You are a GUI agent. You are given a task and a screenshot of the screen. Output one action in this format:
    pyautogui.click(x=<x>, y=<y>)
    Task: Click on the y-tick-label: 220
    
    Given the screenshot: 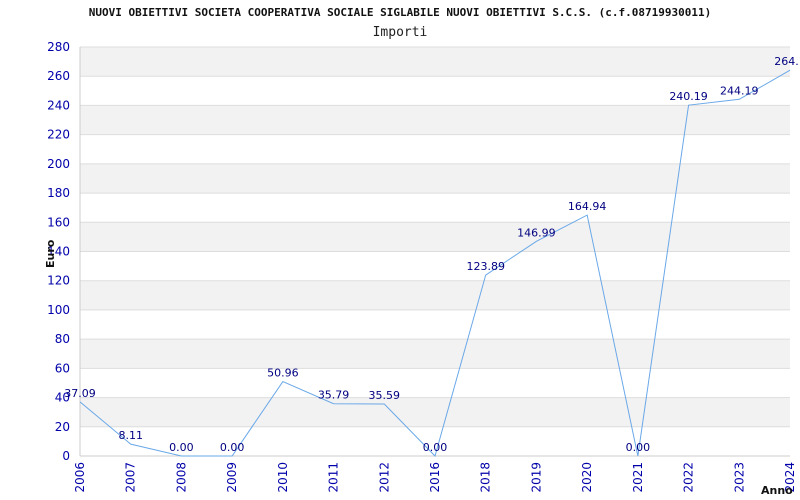 What is the action you would take?
    pyautogui.click(x=58, y=135)
    